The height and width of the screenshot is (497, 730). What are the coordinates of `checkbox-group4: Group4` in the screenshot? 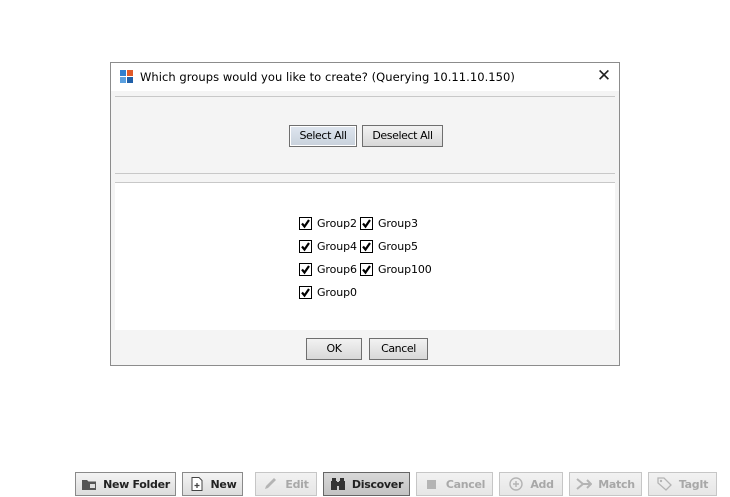 It's located at (329, 246).